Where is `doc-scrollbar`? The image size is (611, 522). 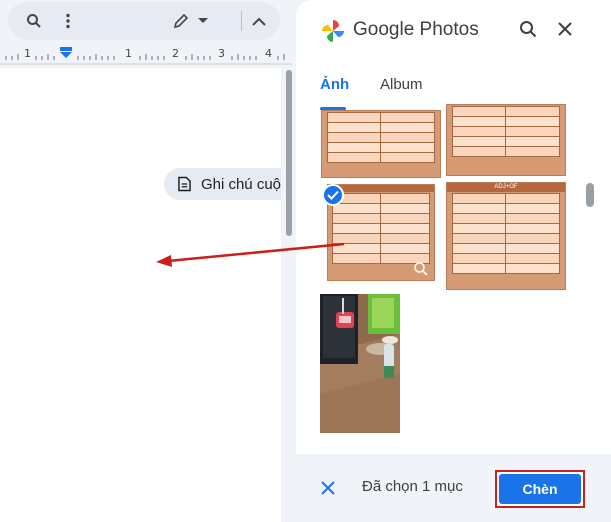
doc-scrollbar is located at coordinates (289, 153).